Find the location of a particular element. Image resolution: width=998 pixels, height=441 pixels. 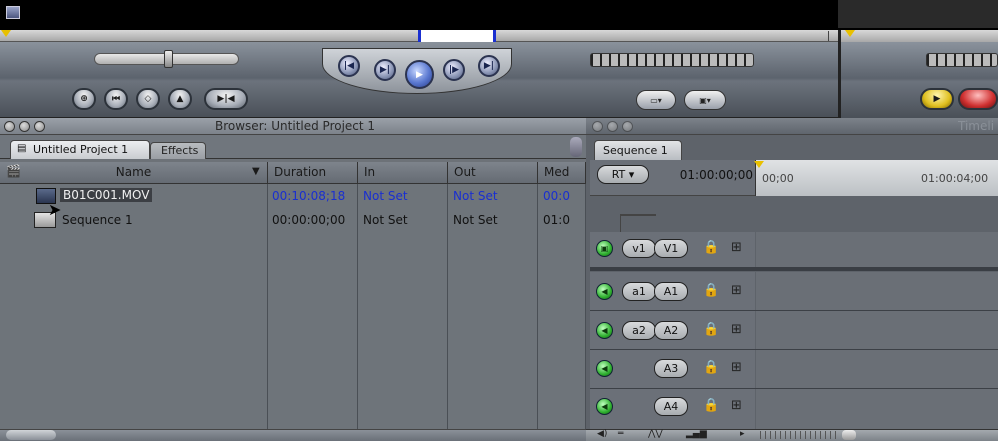

dest-track-a2: A2 is located at coordinates (671, 330).